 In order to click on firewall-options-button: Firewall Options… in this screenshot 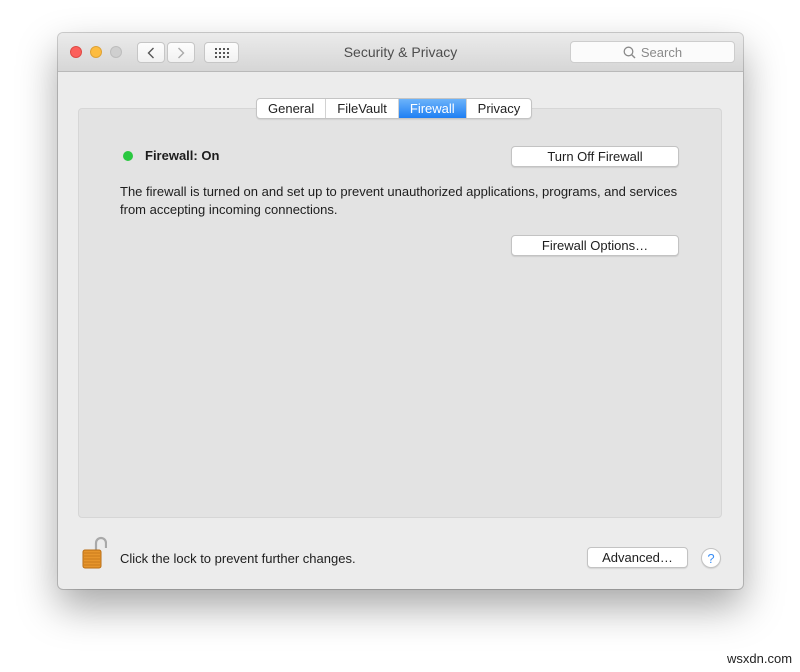, I will do `click(595, 245)`.